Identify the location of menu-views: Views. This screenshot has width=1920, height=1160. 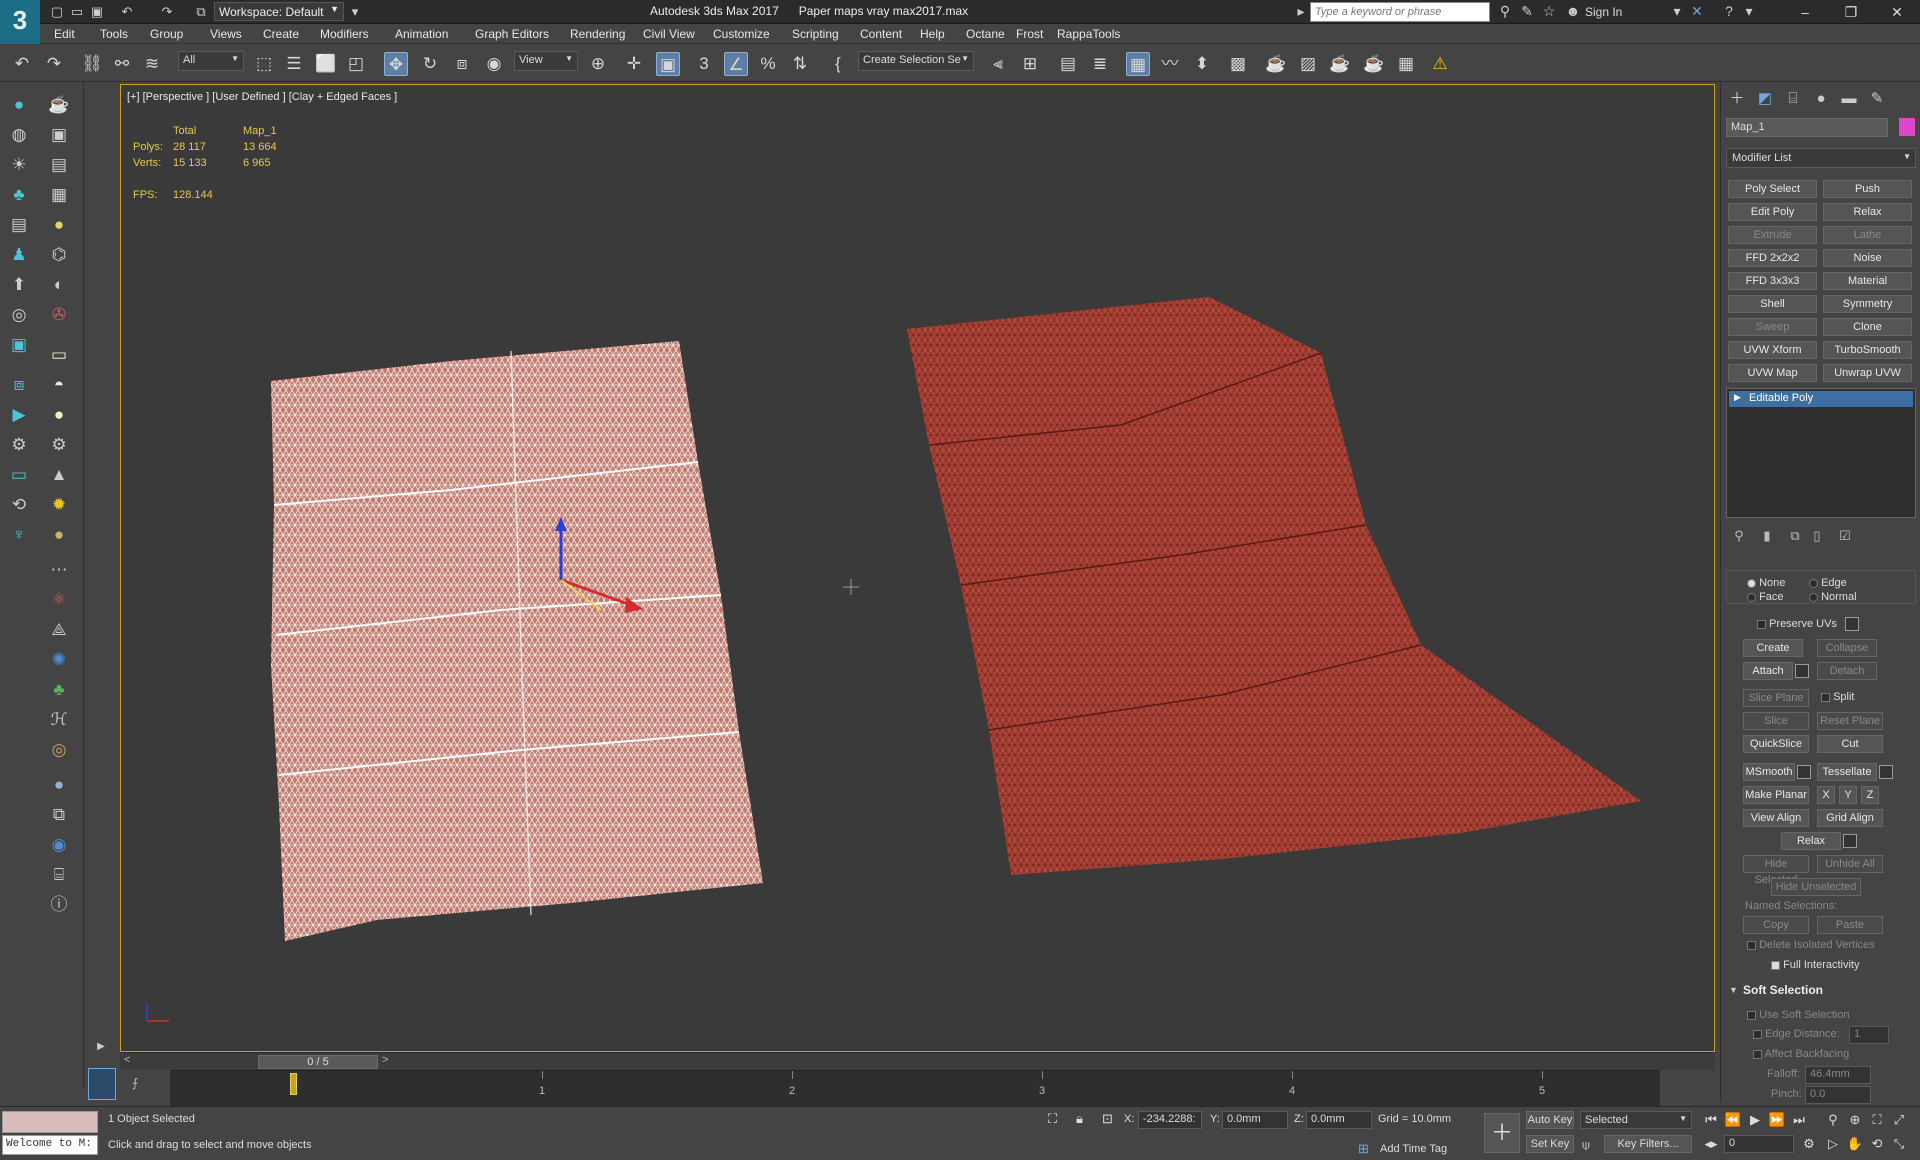
(226, 34).